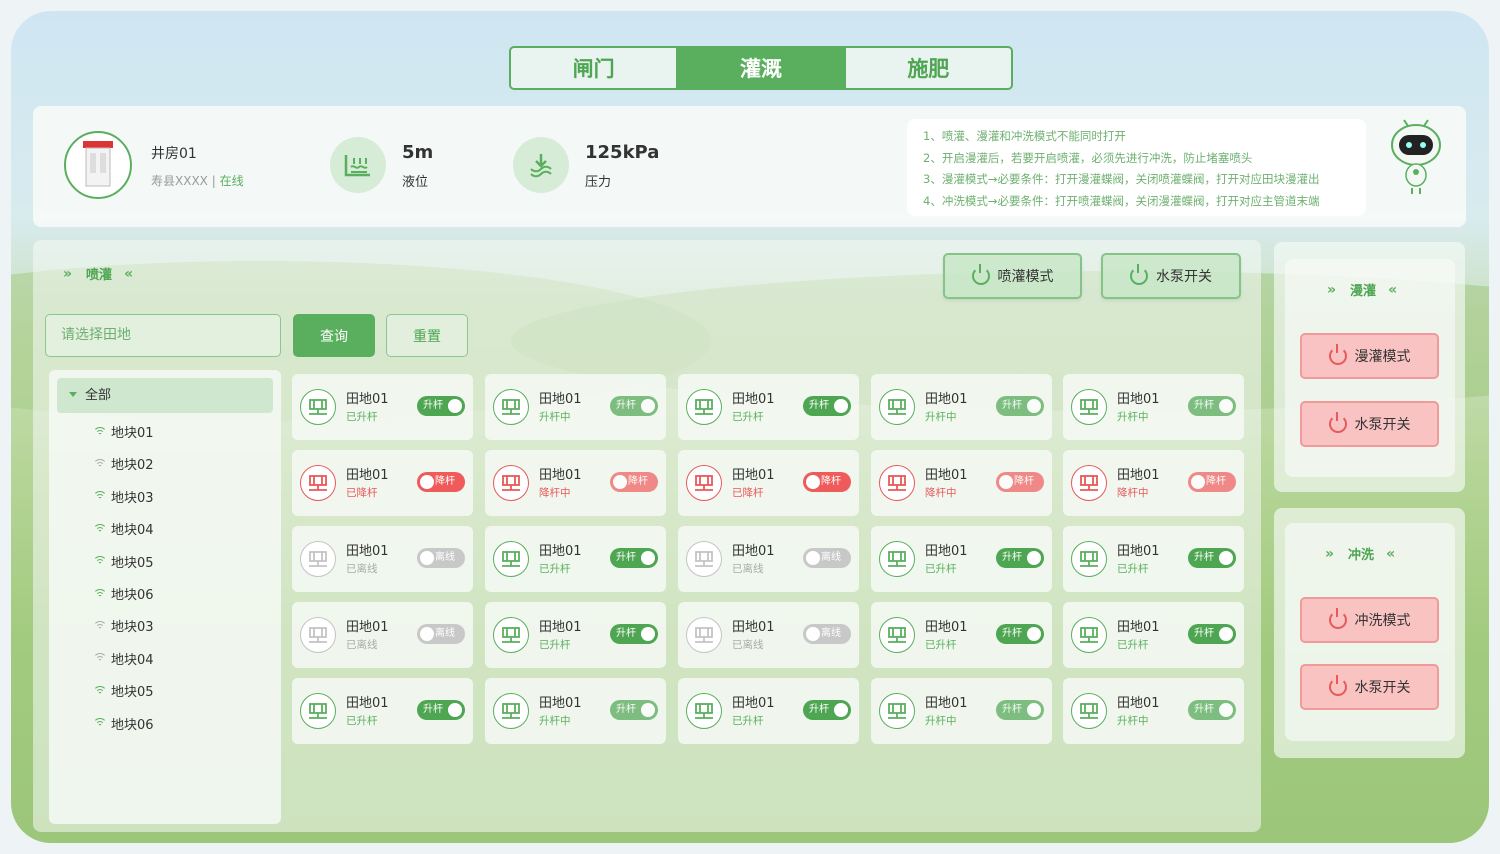 The width and height of the screenshot is (1500, 854). I want to click on tree-item-plot: 地块02, so click(123, 463).